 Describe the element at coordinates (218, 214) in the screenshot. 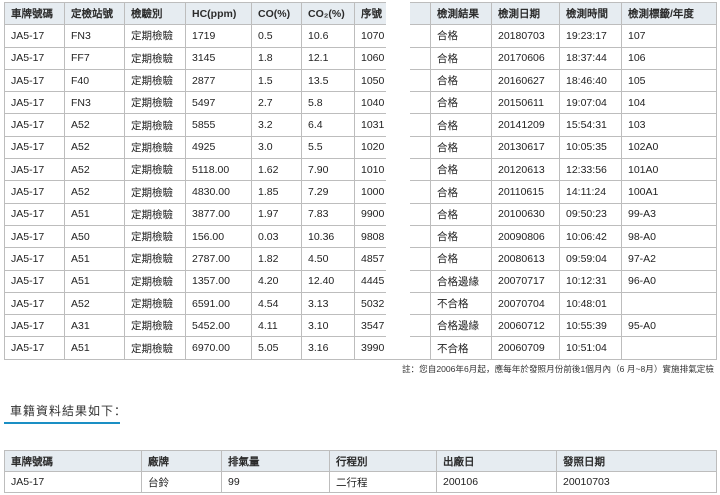

I see `table-cell: 3877.00` at that location.